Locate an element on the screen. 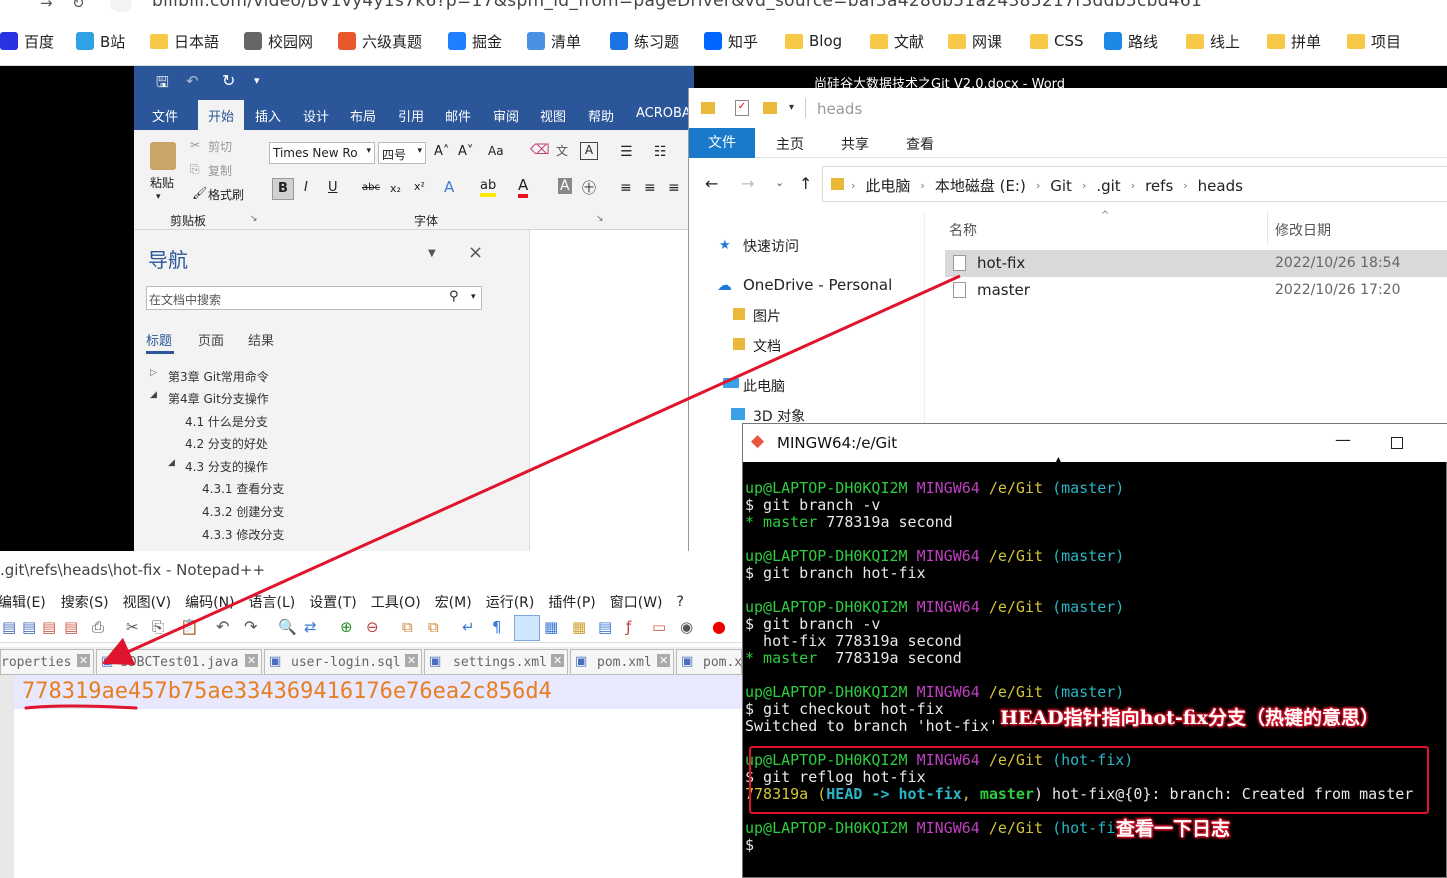 The image size is (1447, 878). properties-icon: ✓ is located at coordinates (742, 108).